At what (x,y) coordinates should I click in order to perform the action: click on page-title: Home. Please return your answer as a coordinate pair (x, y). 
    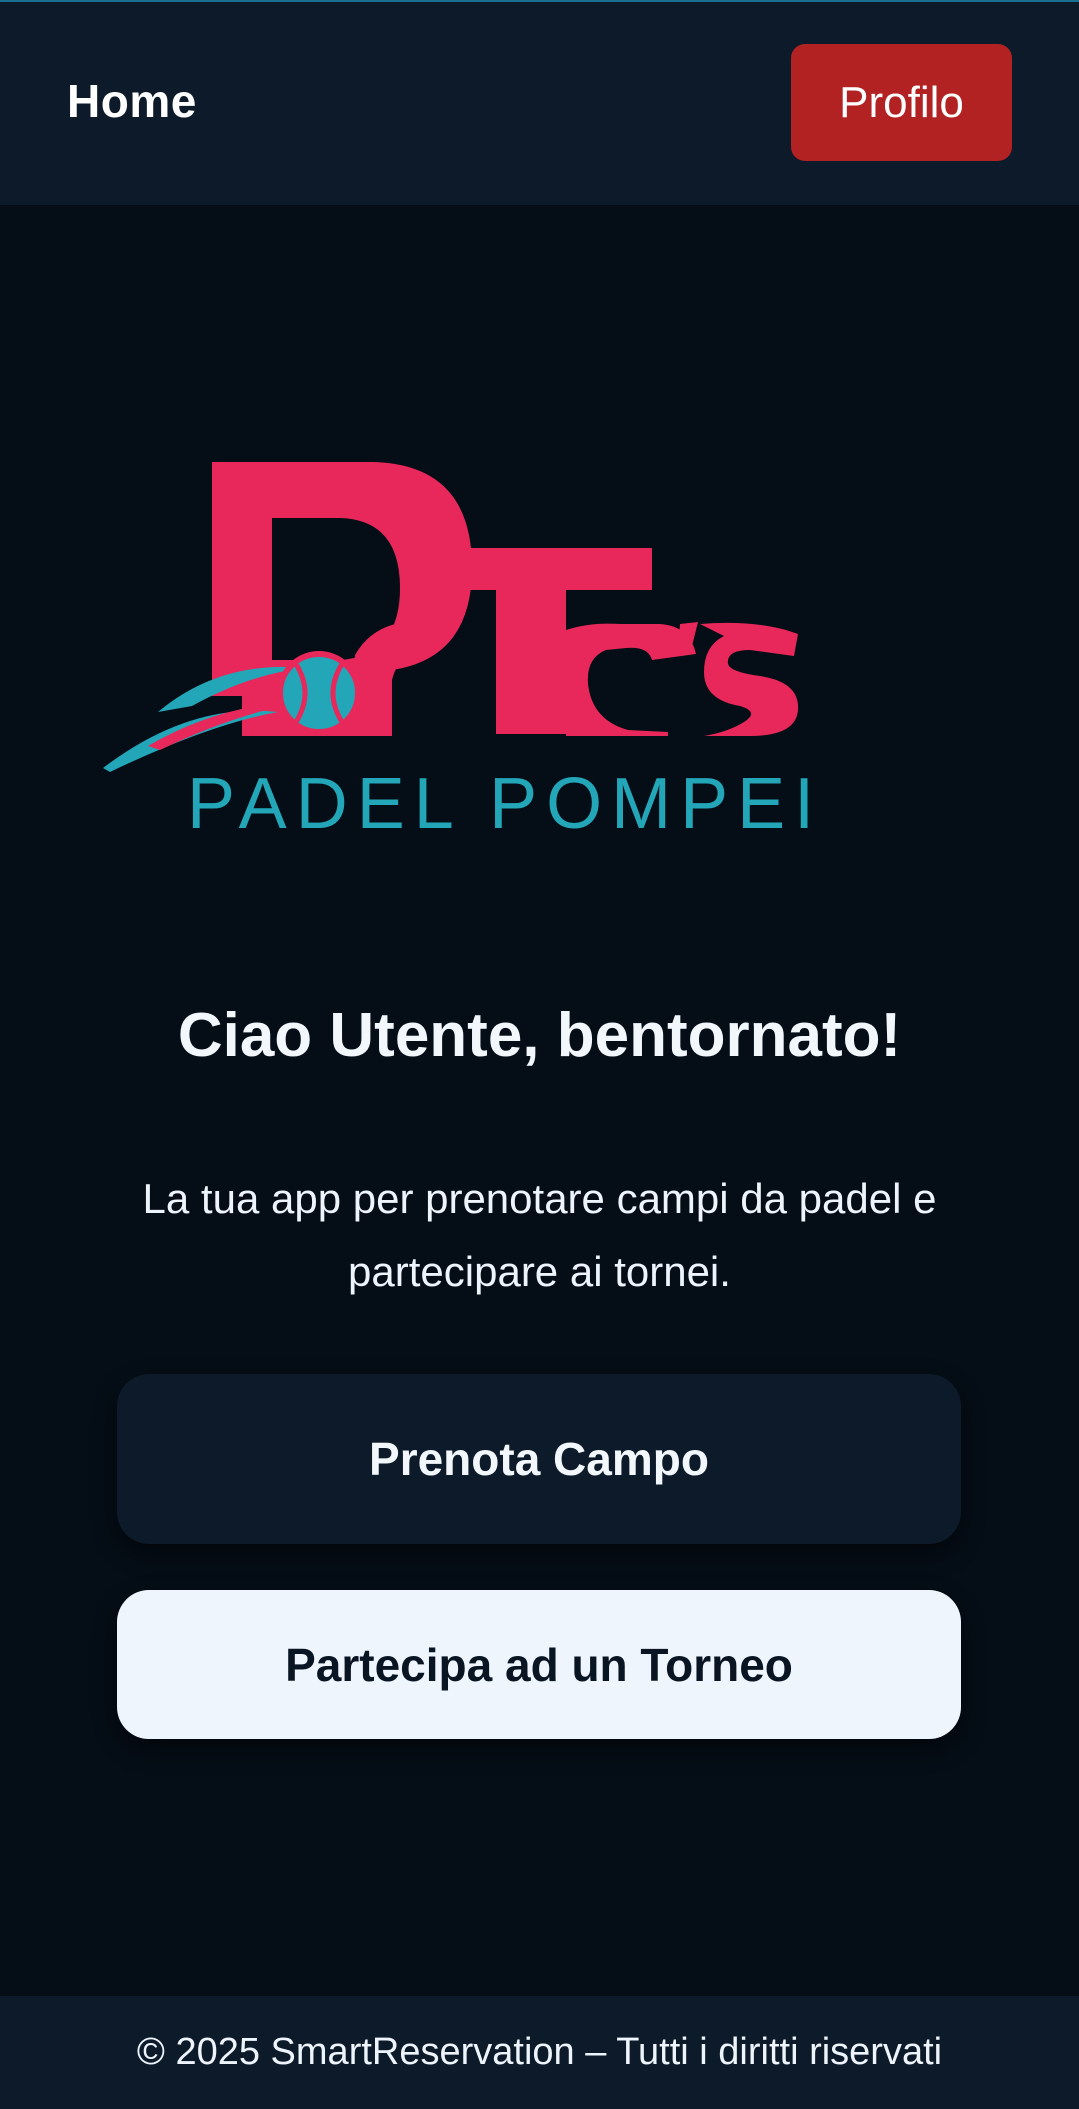
    Looking at the image, I should click on (132, 101).